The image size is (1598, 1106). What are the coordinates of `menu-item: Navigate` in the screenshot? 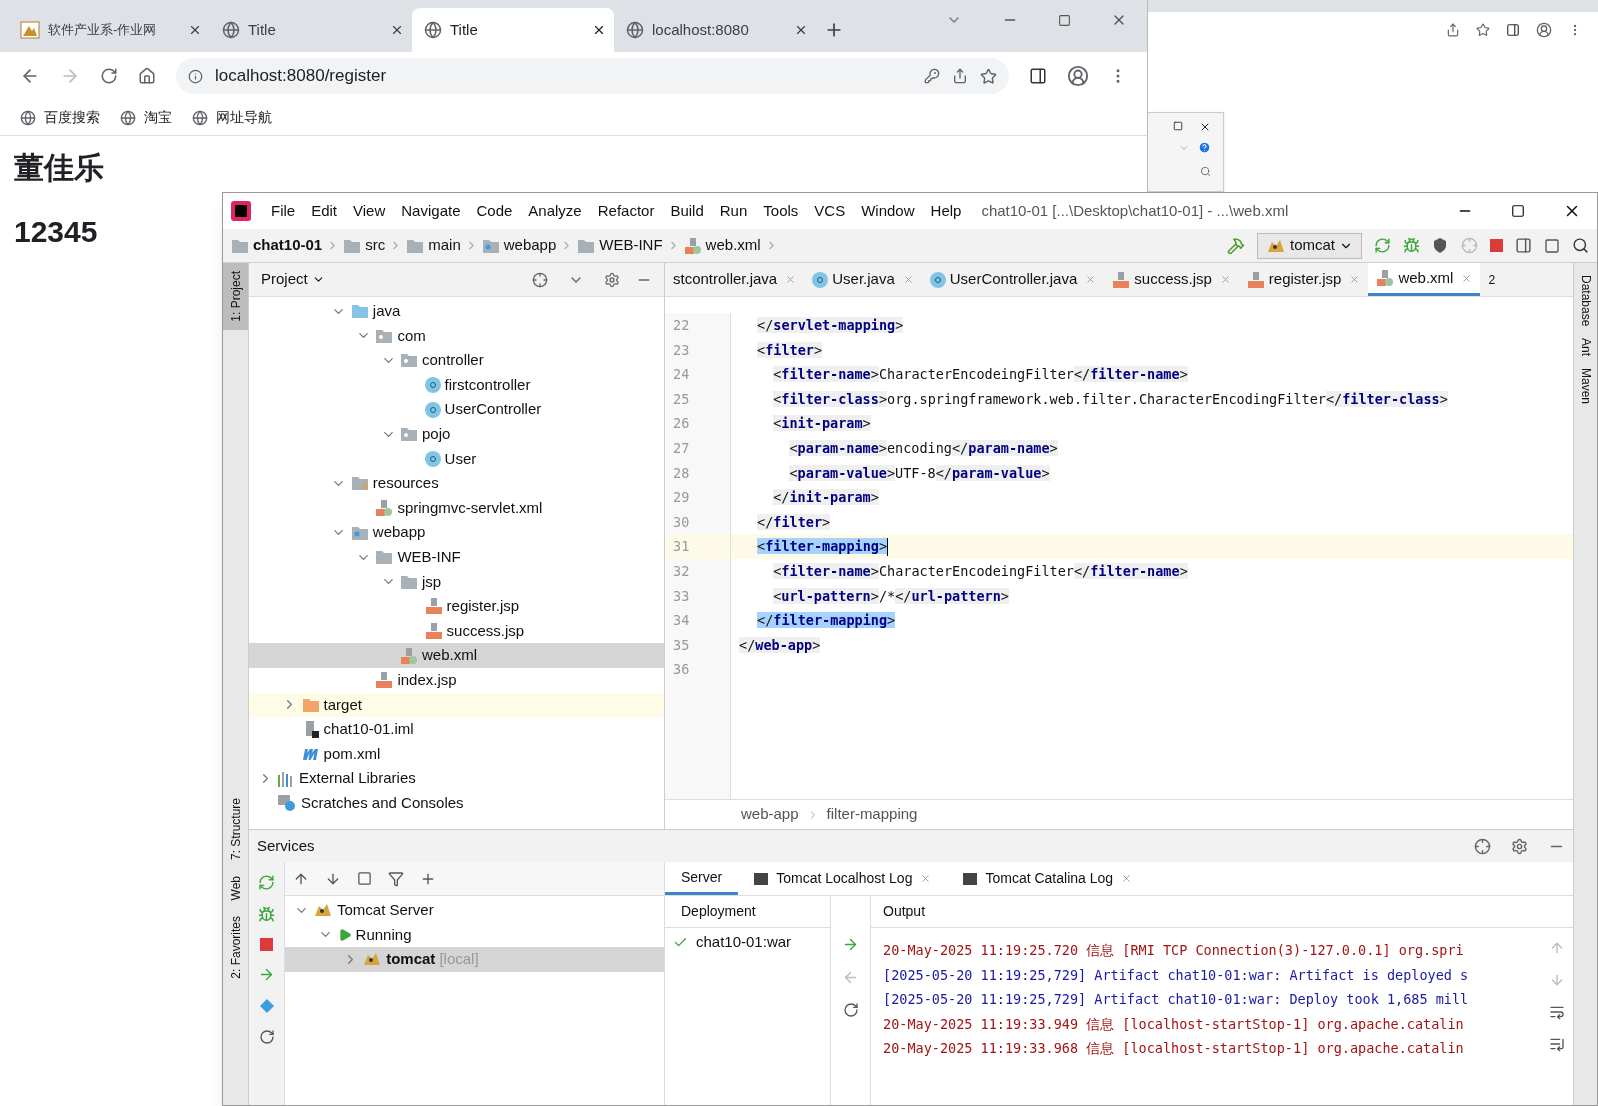 It's located at (431, 211).